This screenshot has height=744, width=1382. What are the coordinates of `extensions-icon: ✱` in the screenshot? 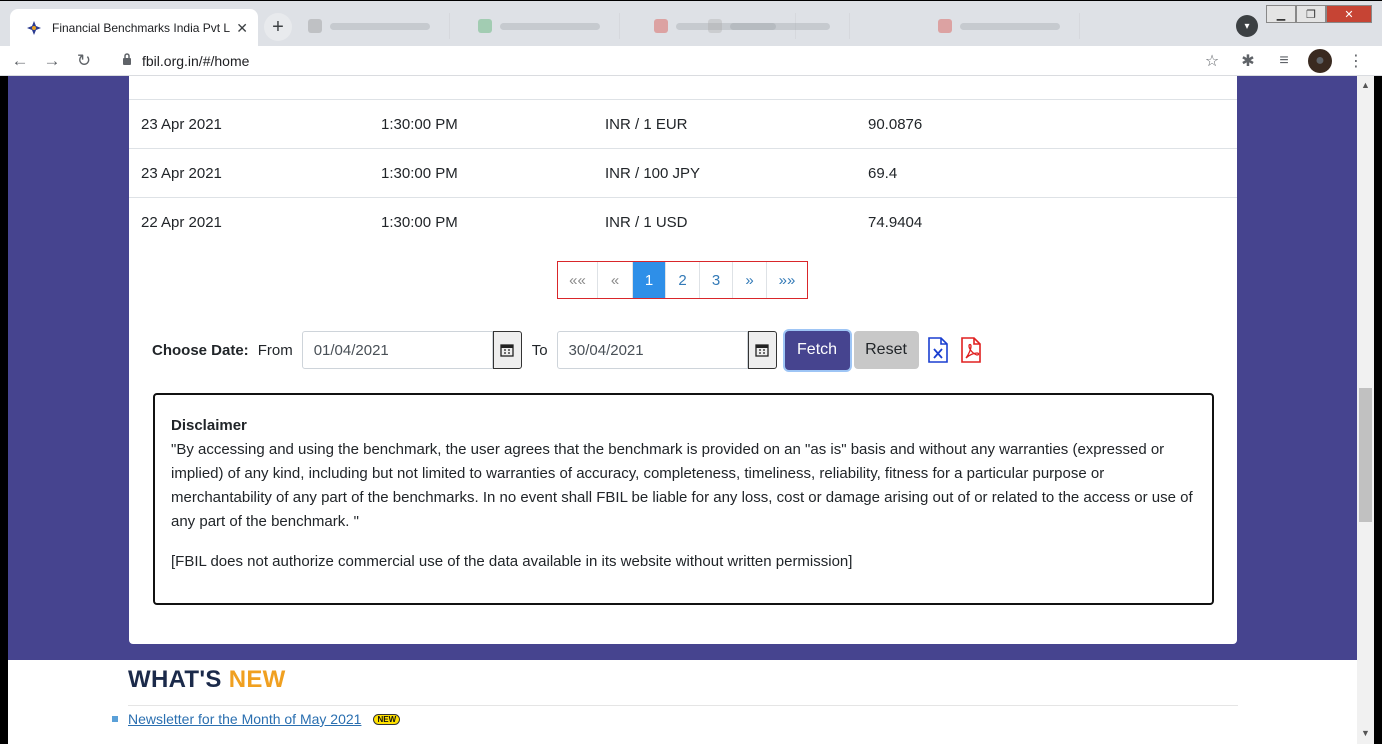 It's located at (1248, 61).